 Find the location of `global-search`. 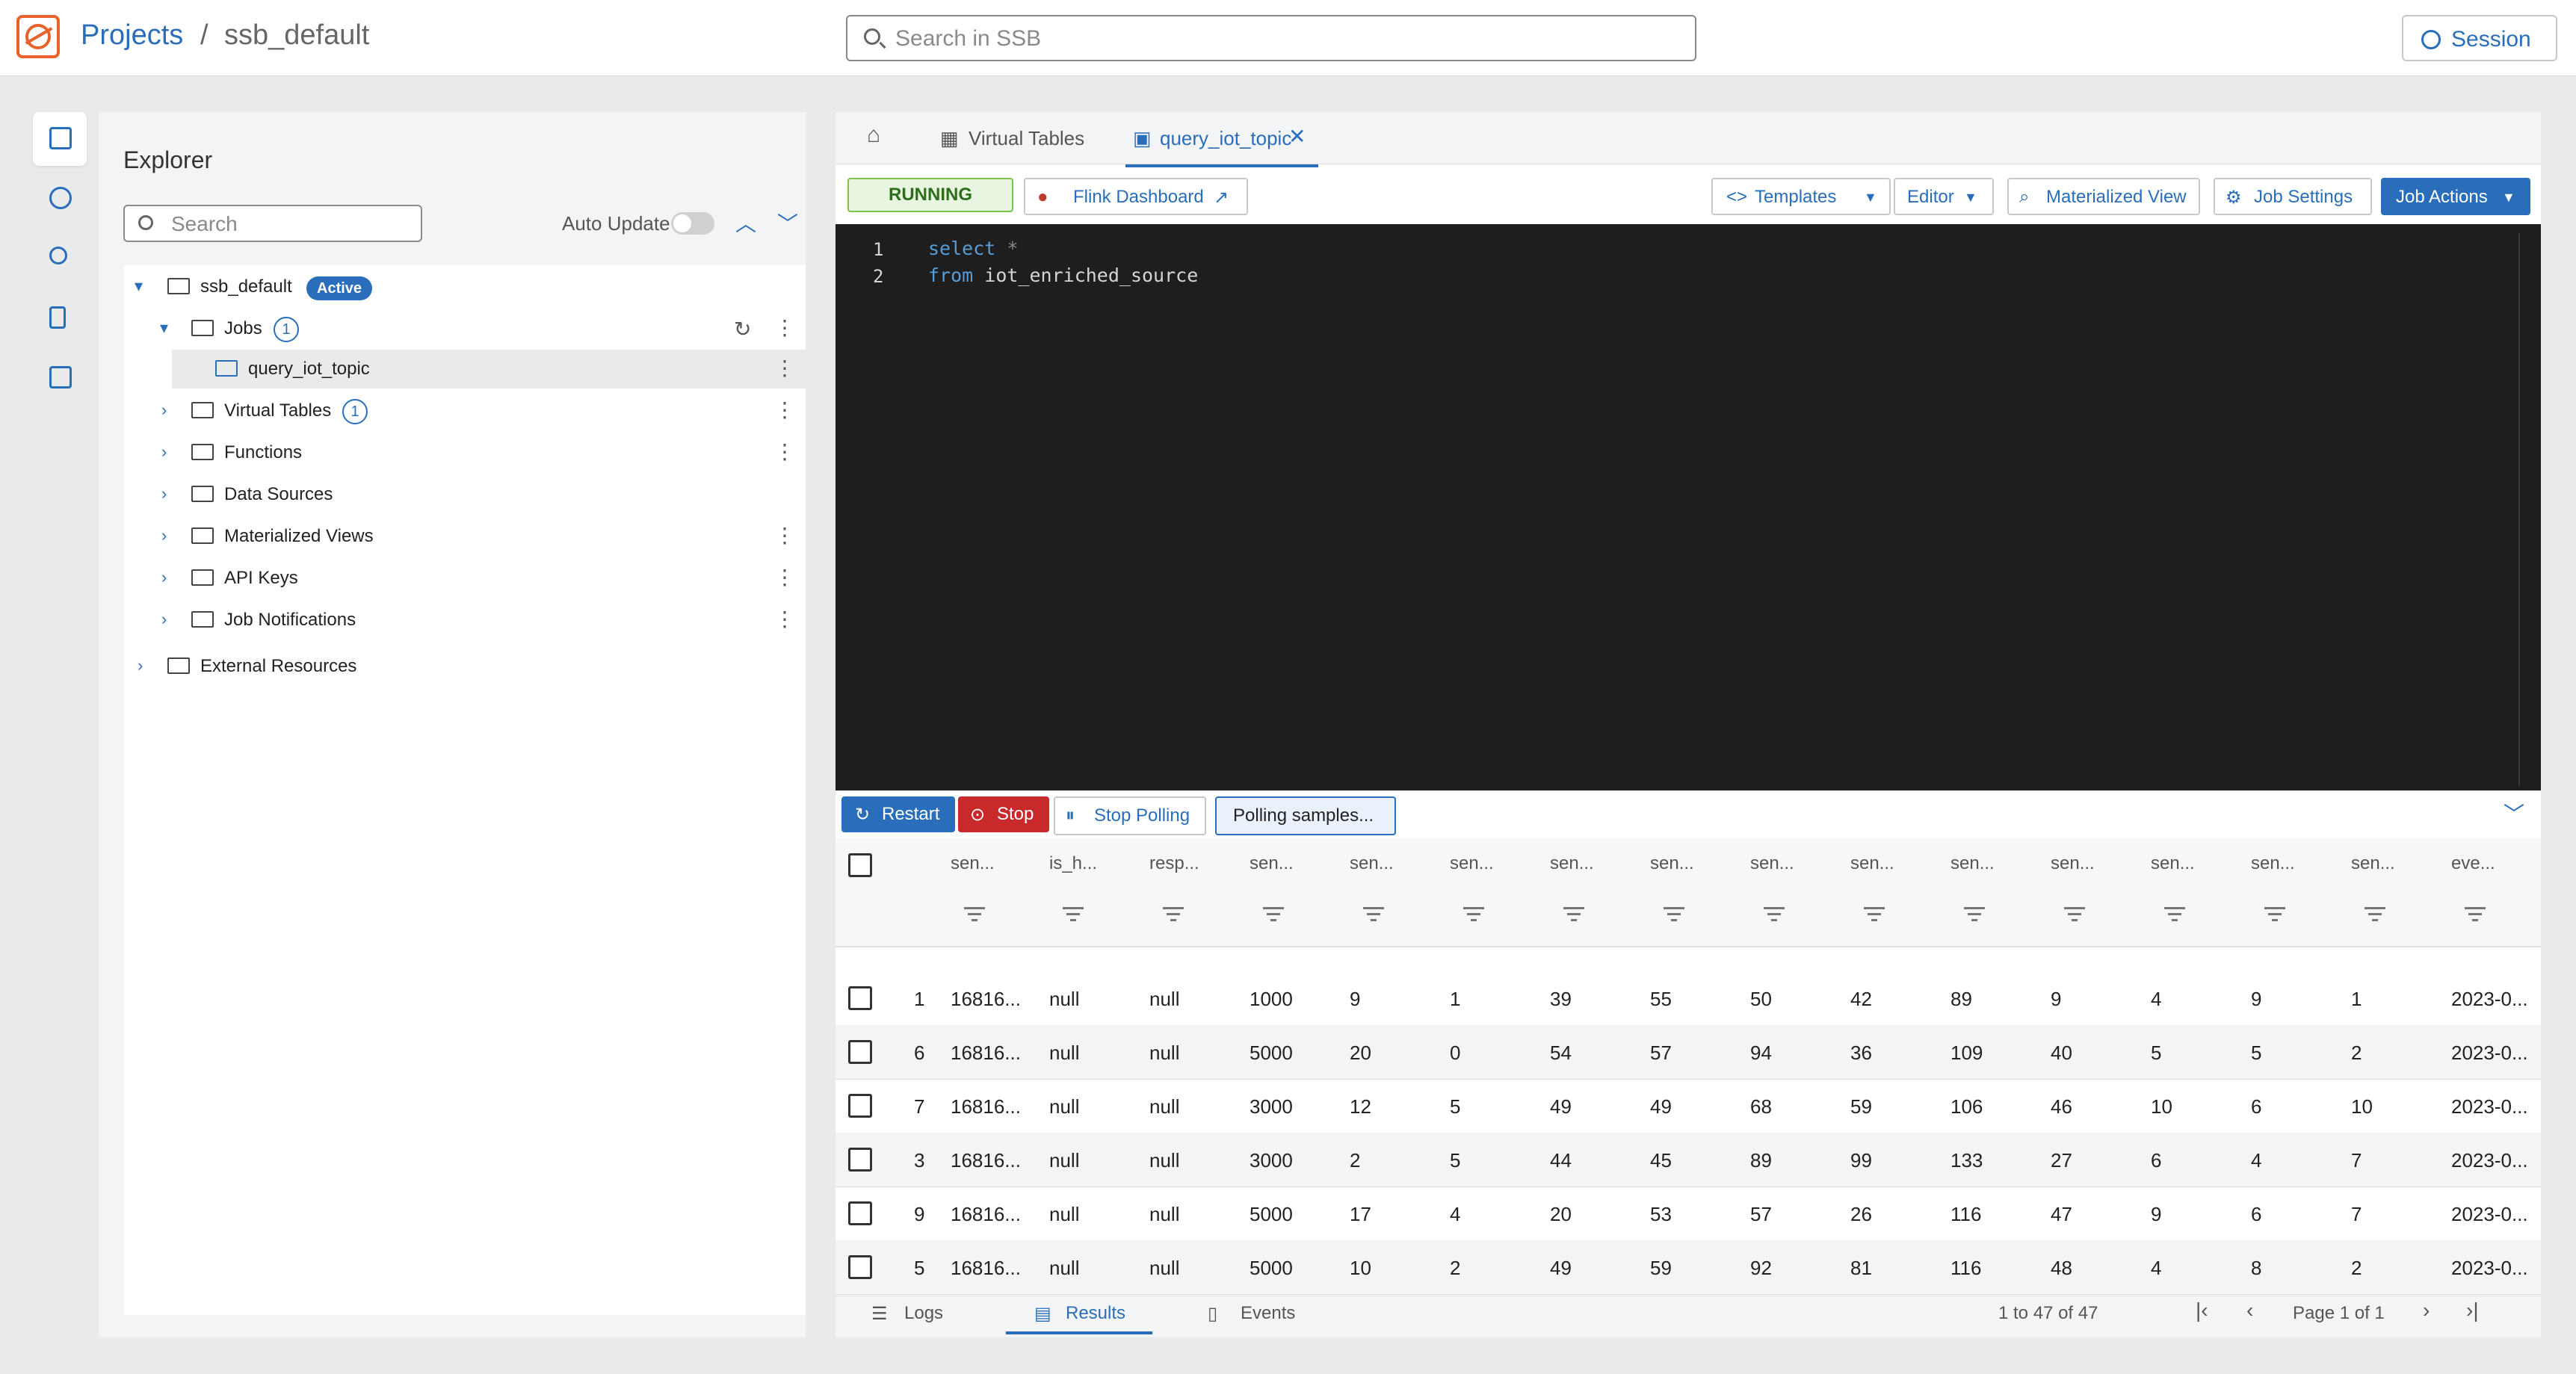

global-search is located at coordinates (1271, 38).